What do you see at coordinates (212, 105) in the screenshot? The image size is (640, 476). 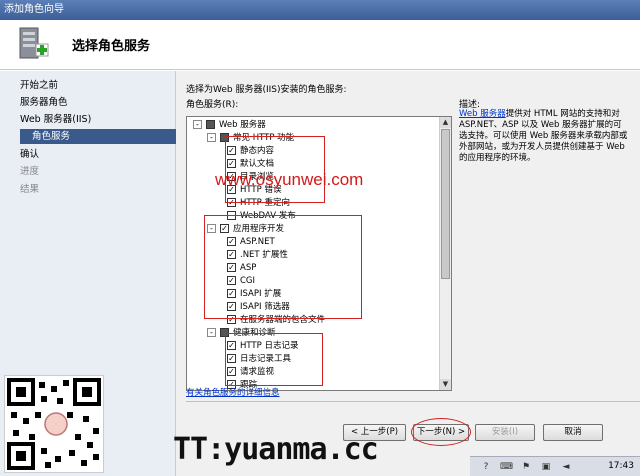 I see `role-services-label: 角色服务(R):` at bounding box center [212, 105].